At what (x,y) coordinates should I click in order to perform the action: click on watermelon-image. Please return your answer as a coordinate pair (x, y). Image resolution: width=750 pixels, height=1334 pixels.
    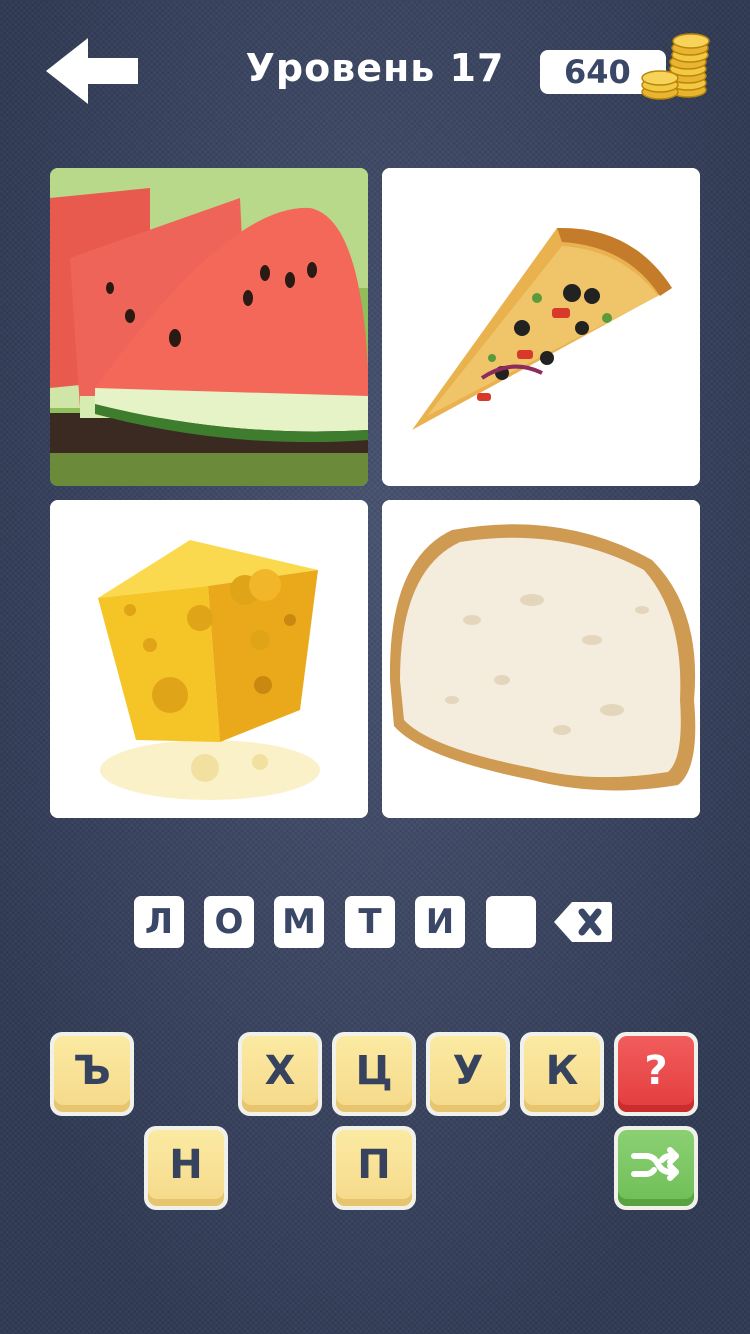
    Looking at the image, I should click on (209, 327).